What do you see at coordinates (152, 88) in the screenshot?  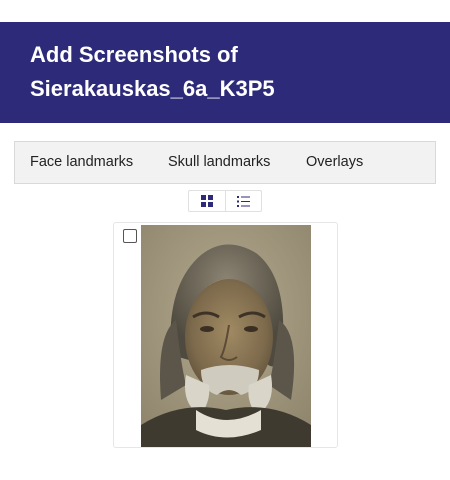 I see `page-title-line-2: Sierakauskas_6a_K3P5` at bounding box center [152, 88].